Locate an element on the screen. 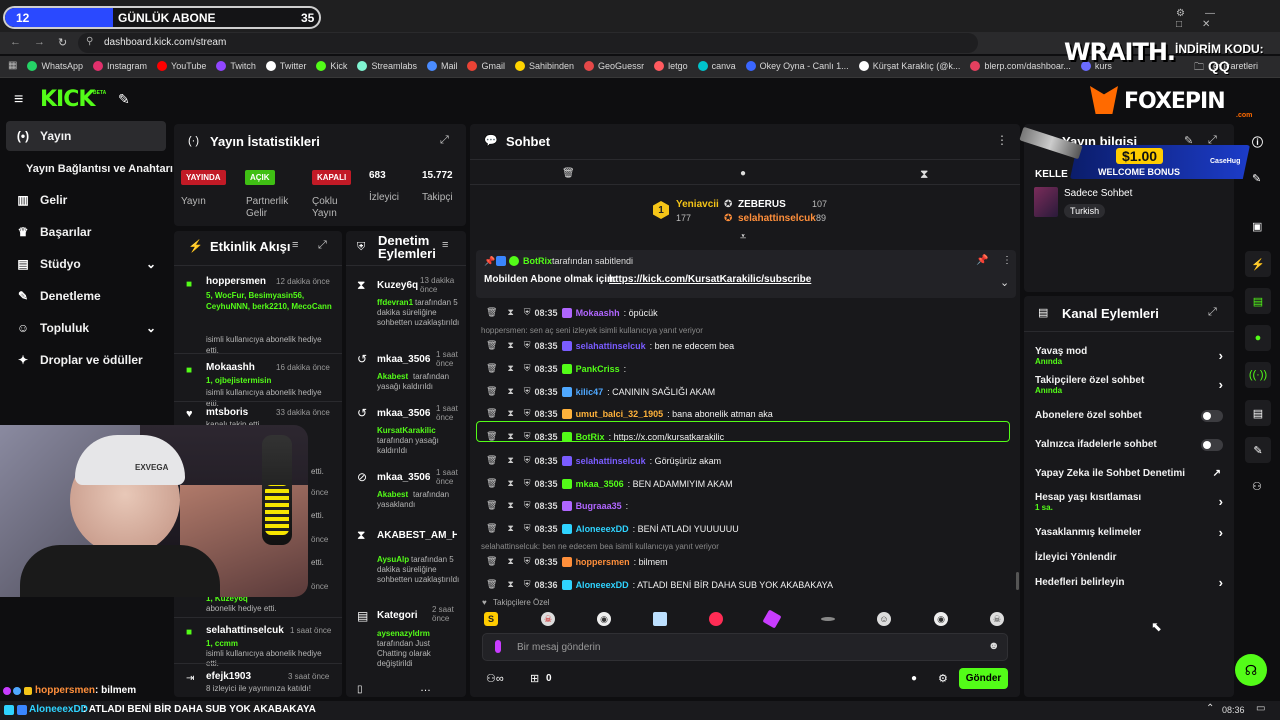 The image size is (1280, 720). nav-item-topluluk: ☺ Topluluk ⌄ is located at coordinates (86, 328).